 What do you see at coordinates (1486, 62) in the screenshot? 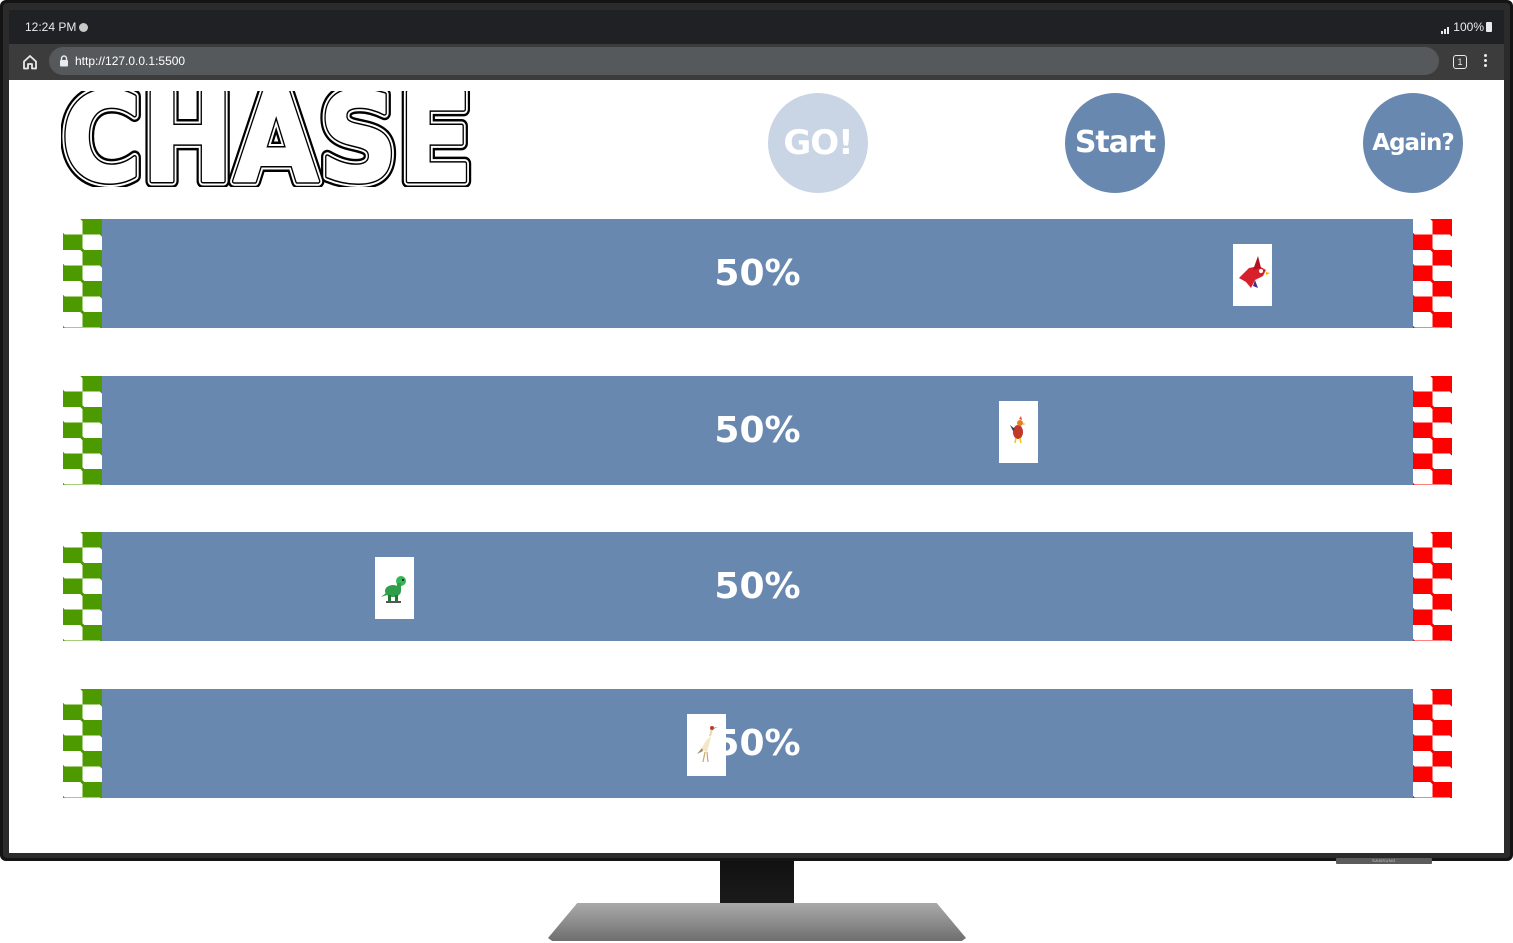
I see `more-menu-icon` at bounding box center [1486, 62].